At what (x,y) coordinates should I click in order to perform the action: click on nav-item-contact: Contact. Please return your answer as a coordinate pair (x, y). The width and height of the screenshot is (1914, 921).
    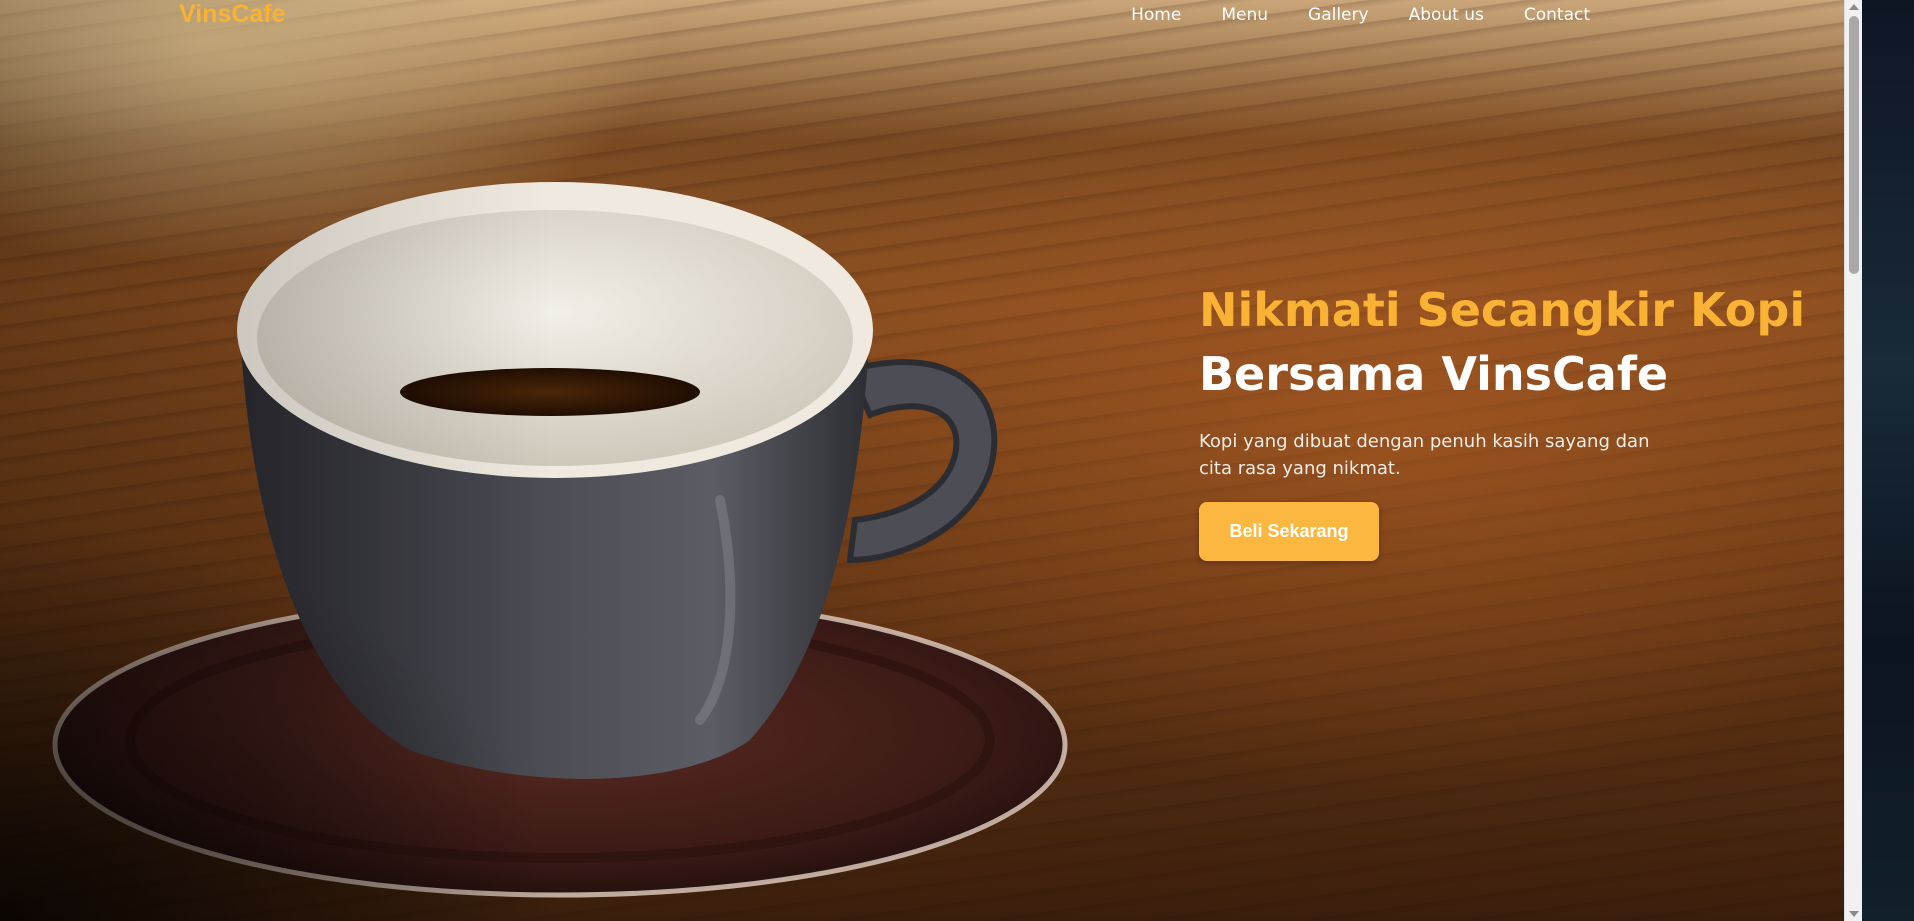
    Looking at the image, I should click on (1557, 15).